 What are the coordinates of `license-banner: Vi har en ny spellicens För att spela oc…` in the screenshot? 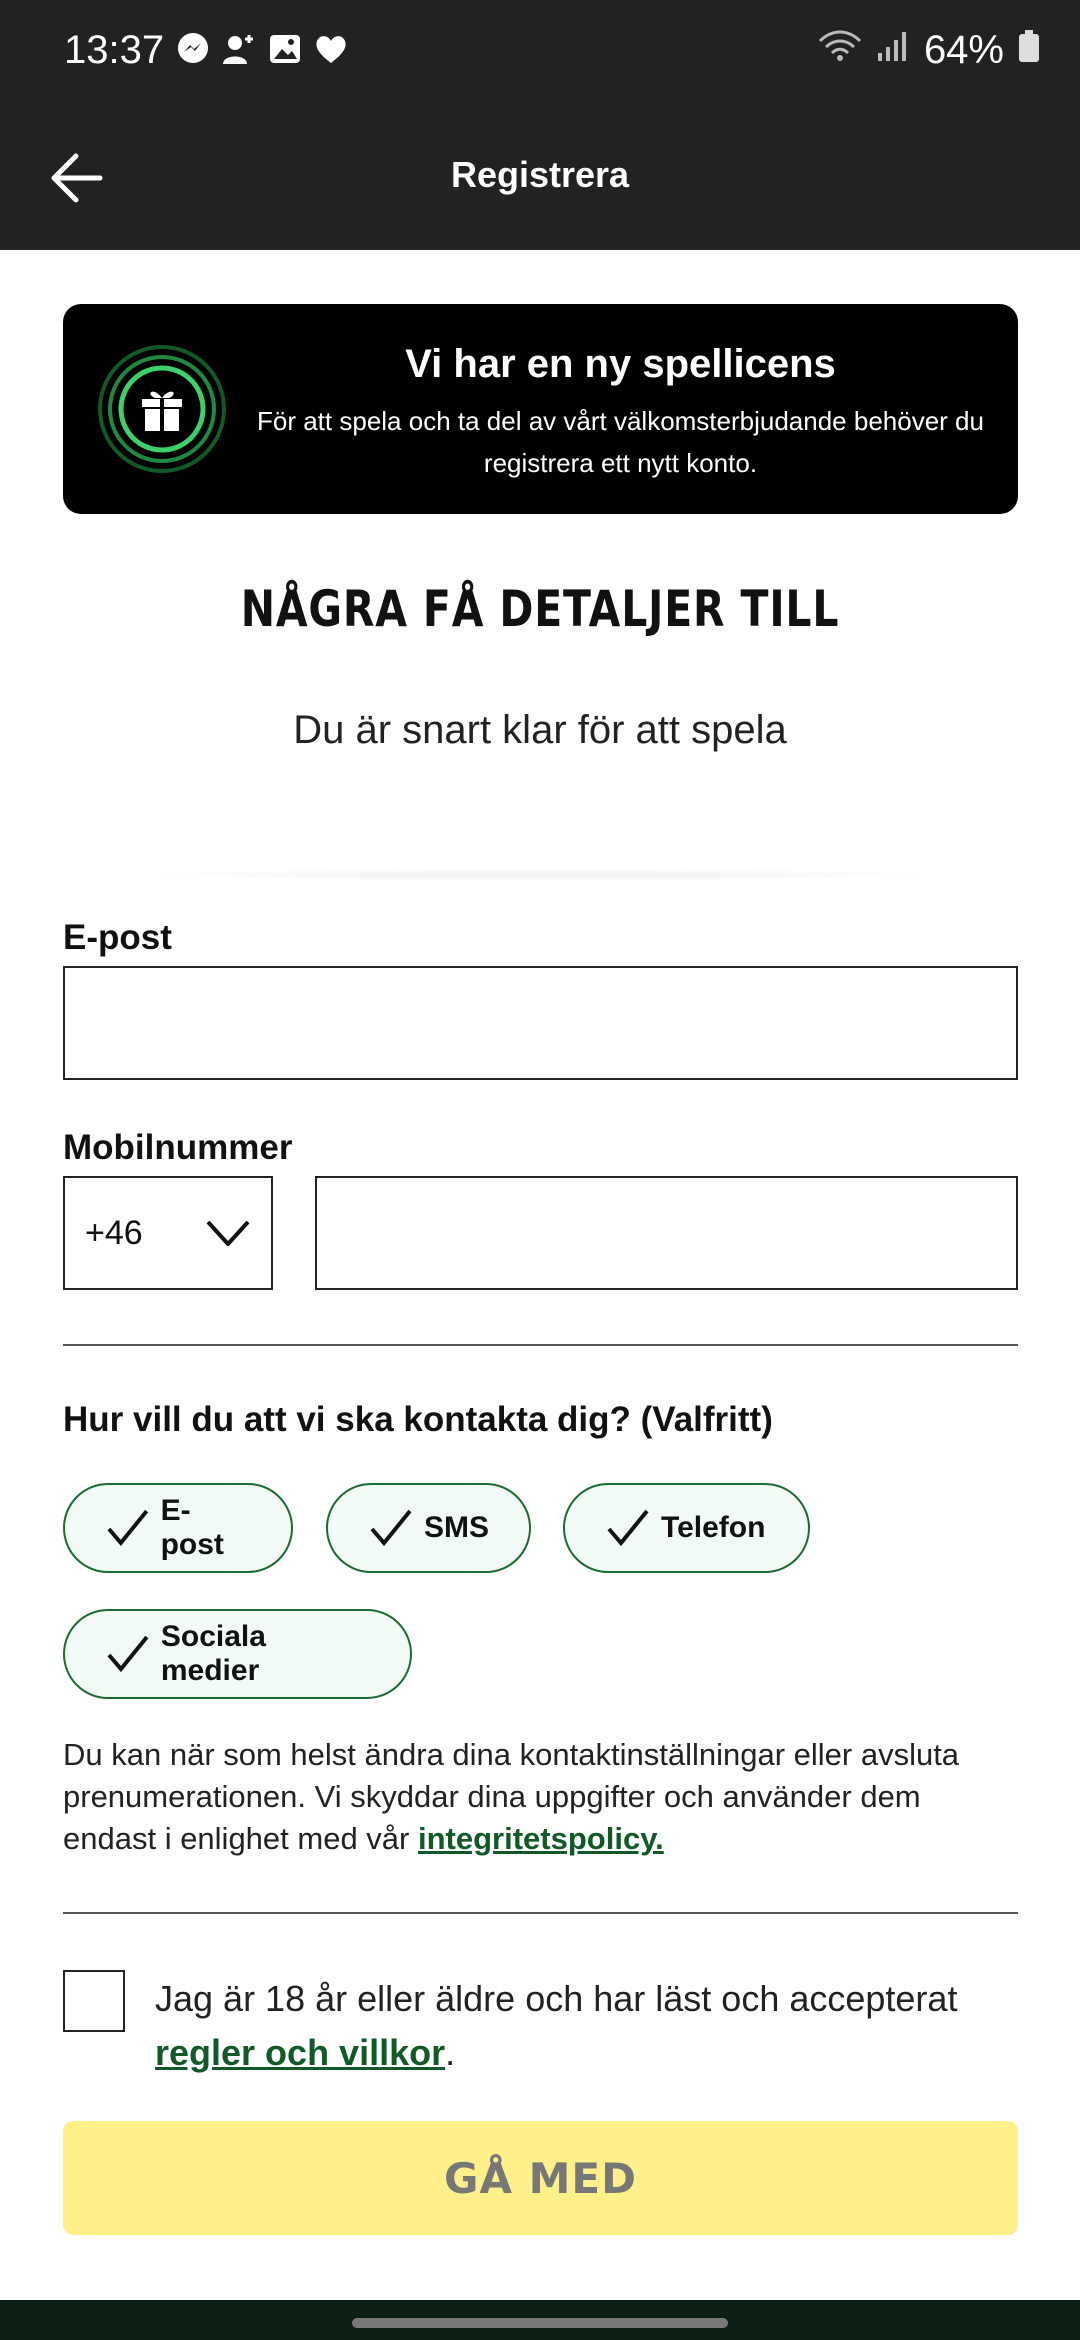 It's located at (540, 409).